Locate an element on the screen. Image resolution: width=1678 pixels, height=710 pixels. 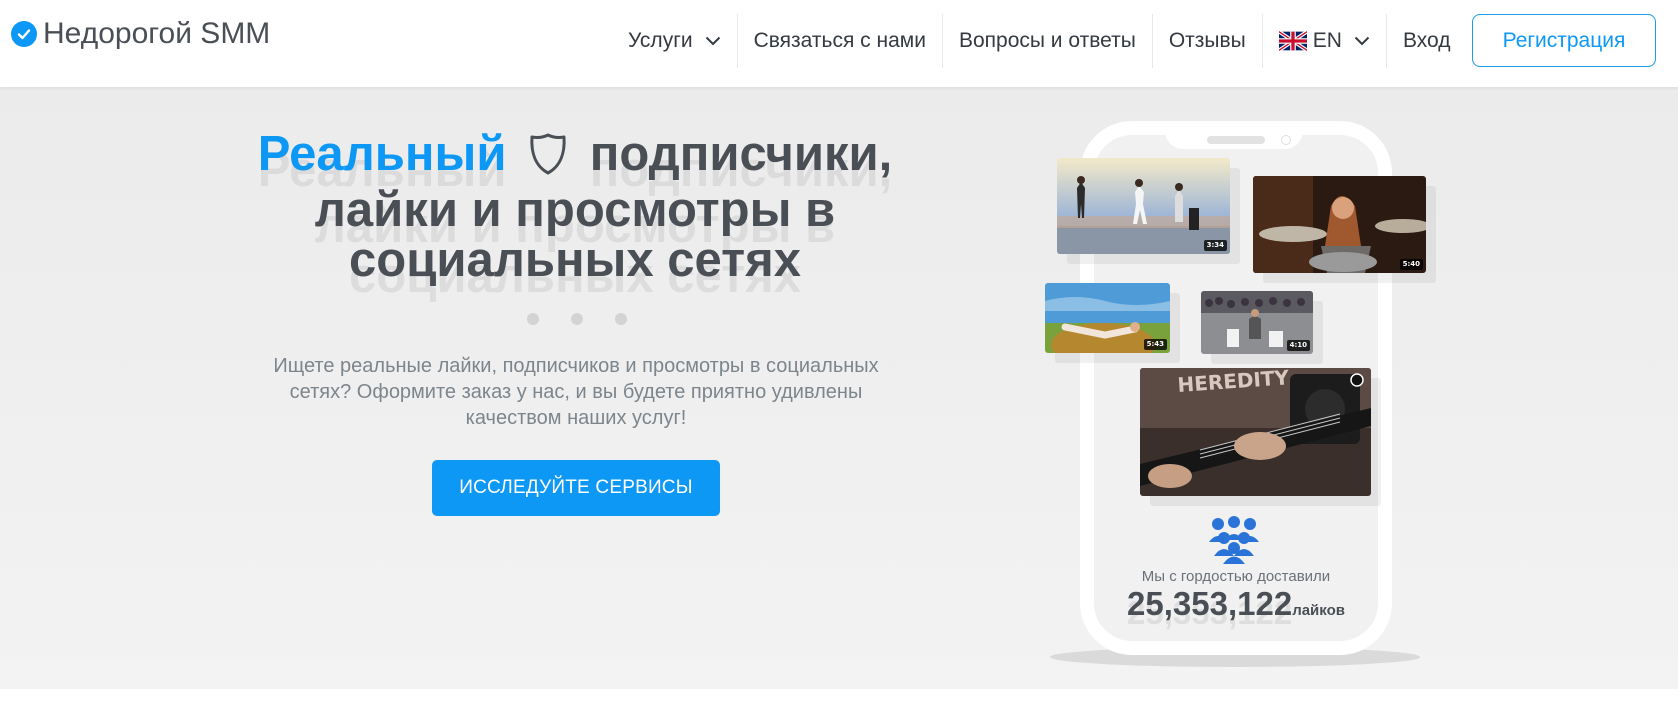
nav-faq: Вопросы и ответы is located at coordinates (1048, 41).